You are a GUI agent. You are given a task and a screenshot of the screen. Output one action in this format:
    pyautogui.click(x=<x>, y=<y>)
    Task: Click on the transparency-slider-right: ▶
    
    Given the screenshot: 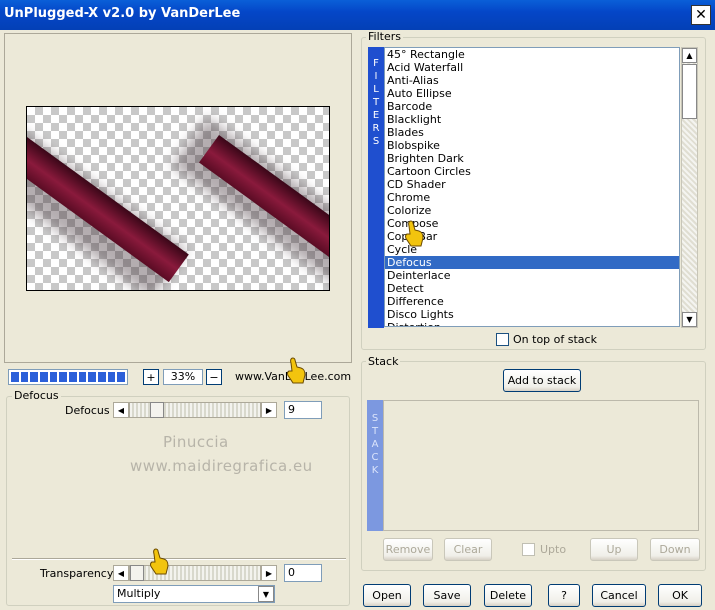 What is the action you would take?
    pyautogui.click(x=269, y=573)
    